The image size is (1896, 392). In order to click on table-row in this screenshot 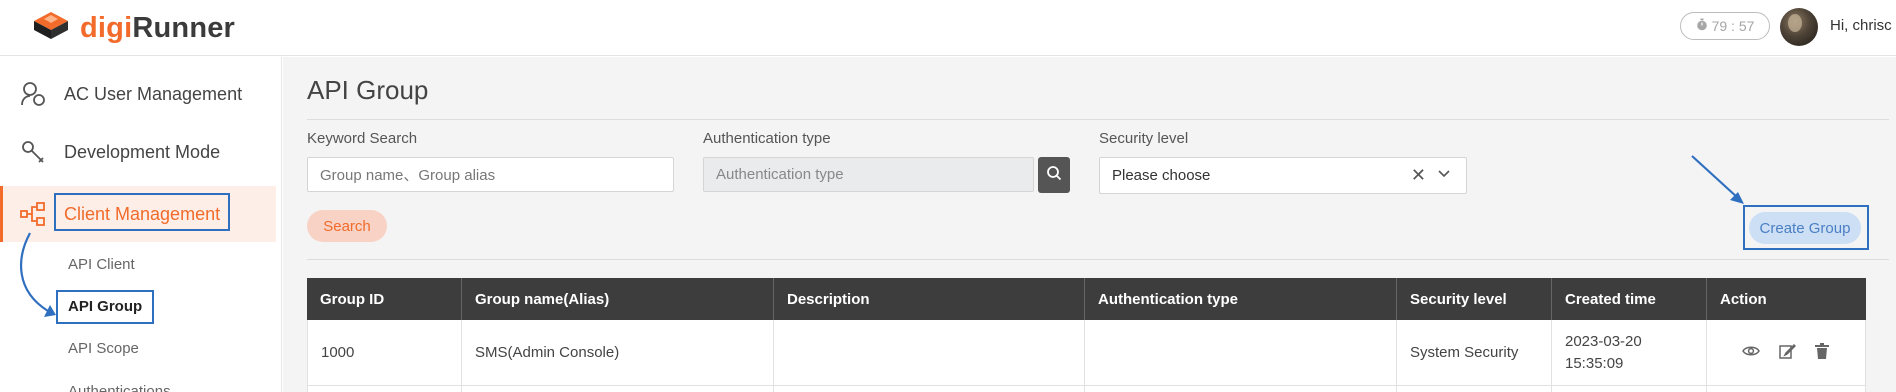, I will do `click(1086, 389)`.